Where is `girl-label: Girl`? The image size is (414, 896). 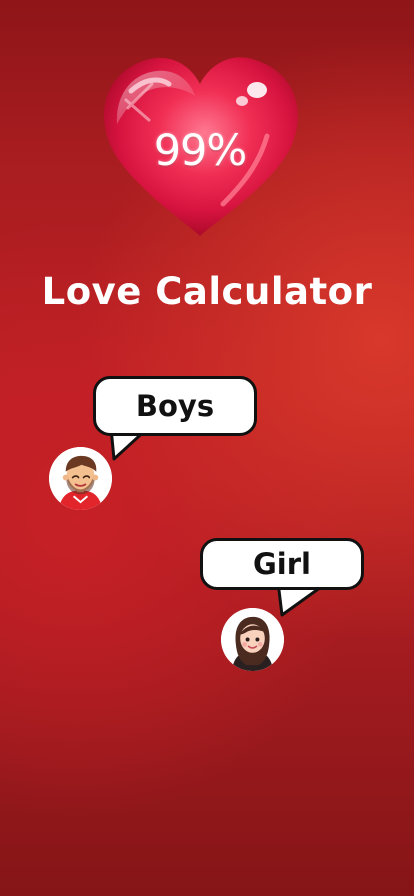 girl-label: Girl is located at coordinates (282, 564).